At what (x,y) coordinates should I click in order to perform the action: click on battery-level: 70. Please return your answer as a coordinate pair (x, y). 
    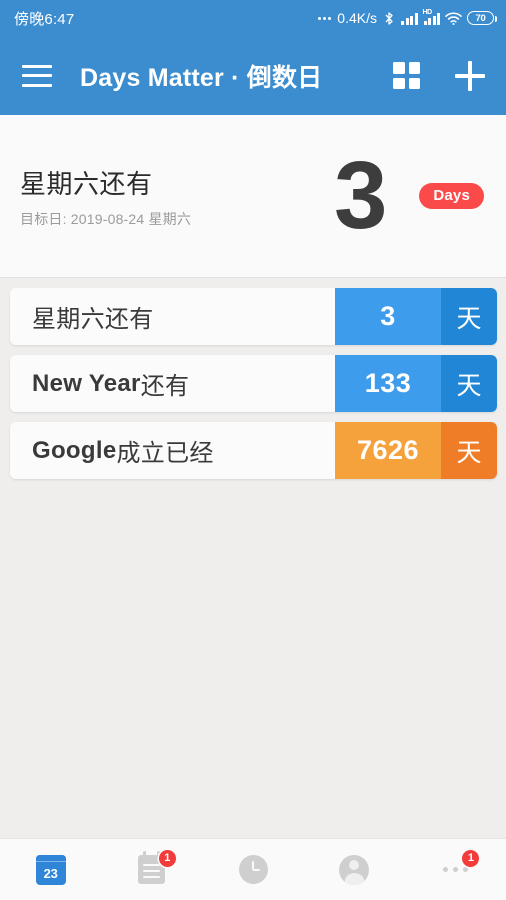
    Looking at the image, I should click on (480, 18).